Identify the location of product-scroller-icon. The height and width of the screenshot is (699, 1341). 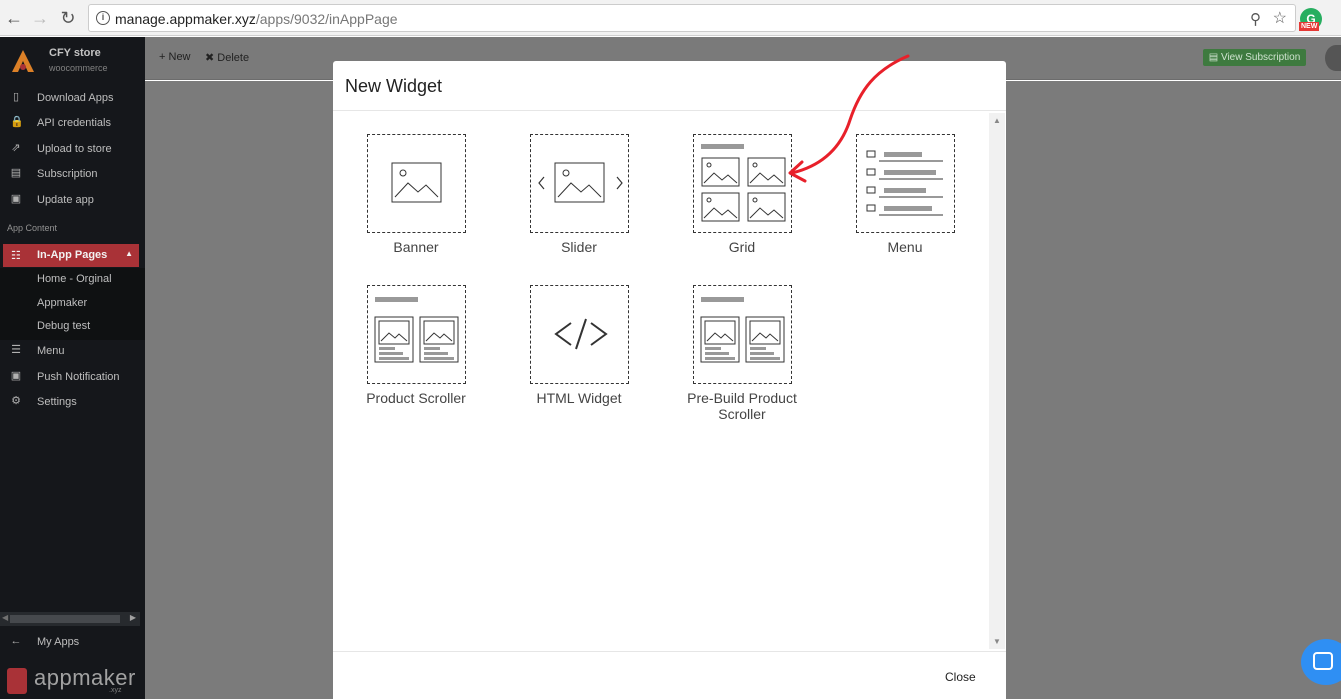
(416, 334).